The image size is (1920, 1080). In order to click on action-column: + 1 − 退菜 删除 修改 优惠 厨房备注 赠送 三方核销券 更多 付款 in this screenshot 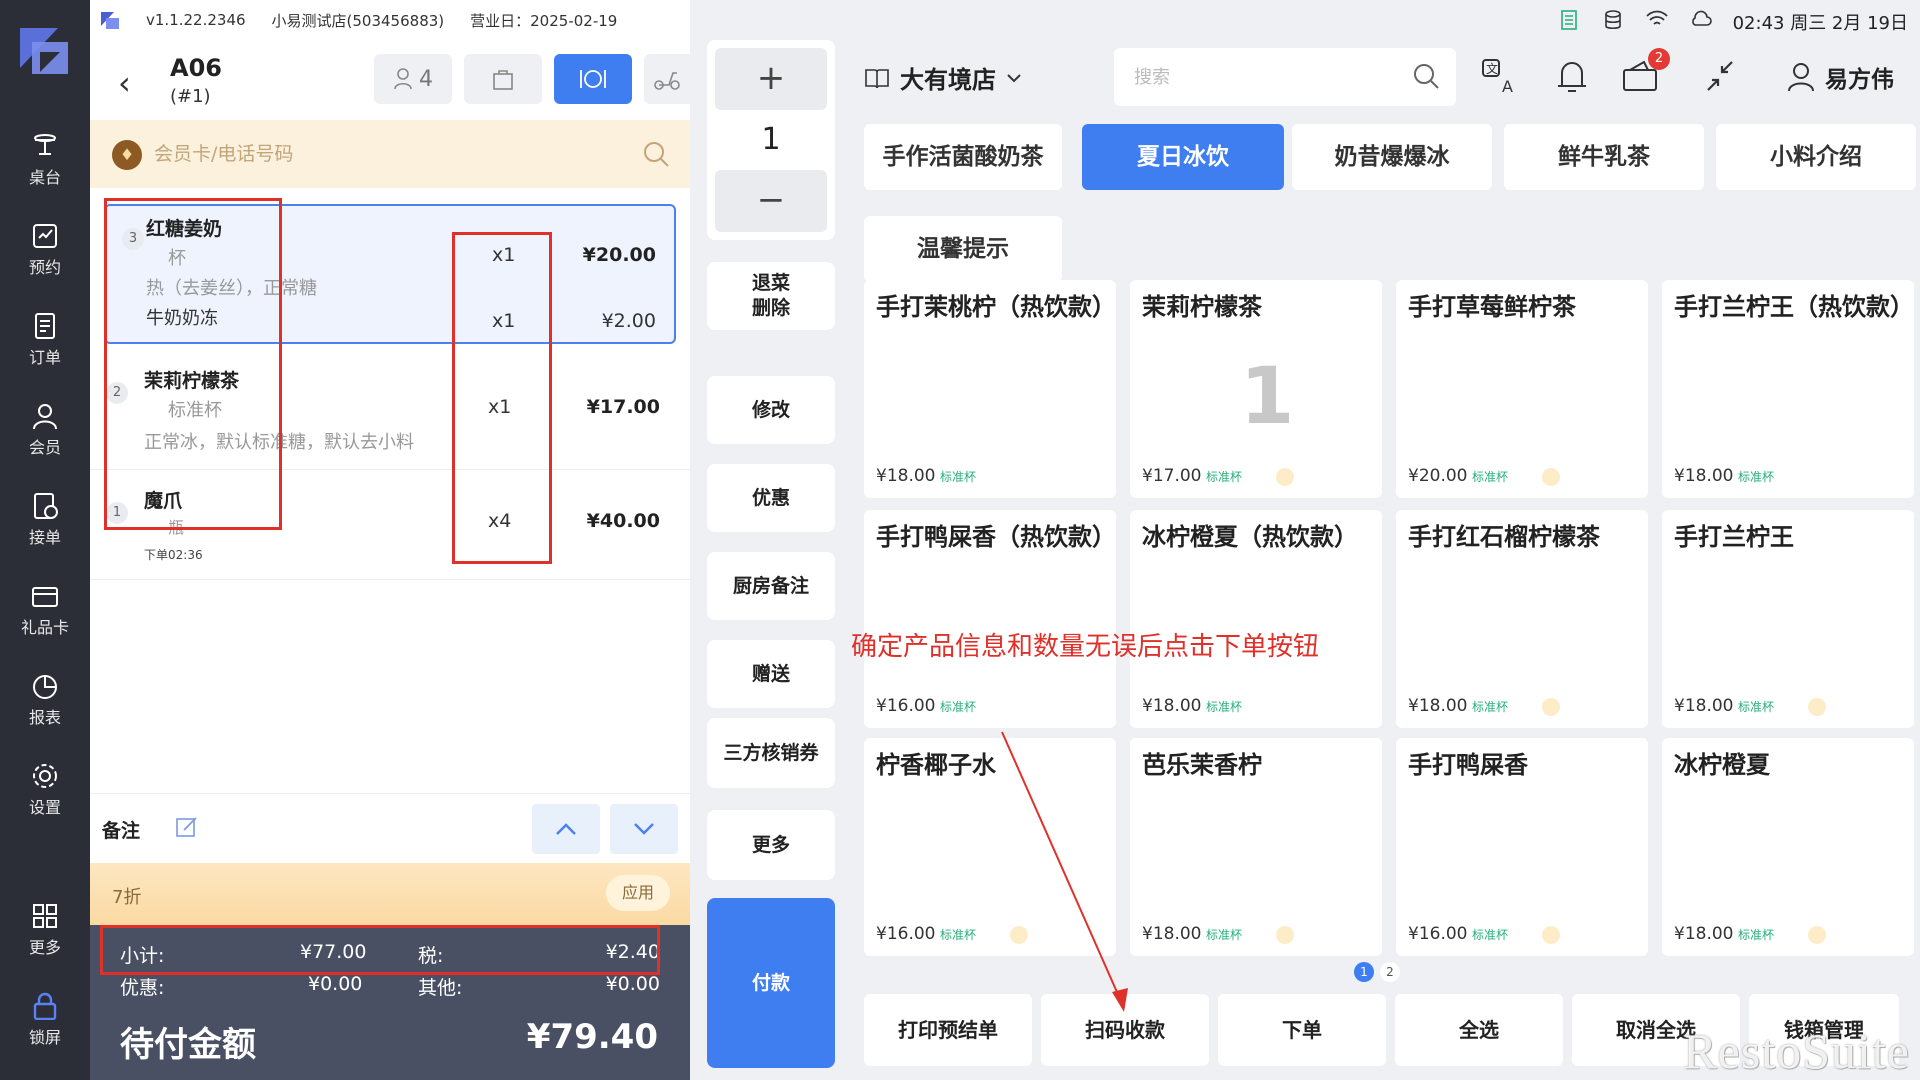, I will do `click(770, 540)`.